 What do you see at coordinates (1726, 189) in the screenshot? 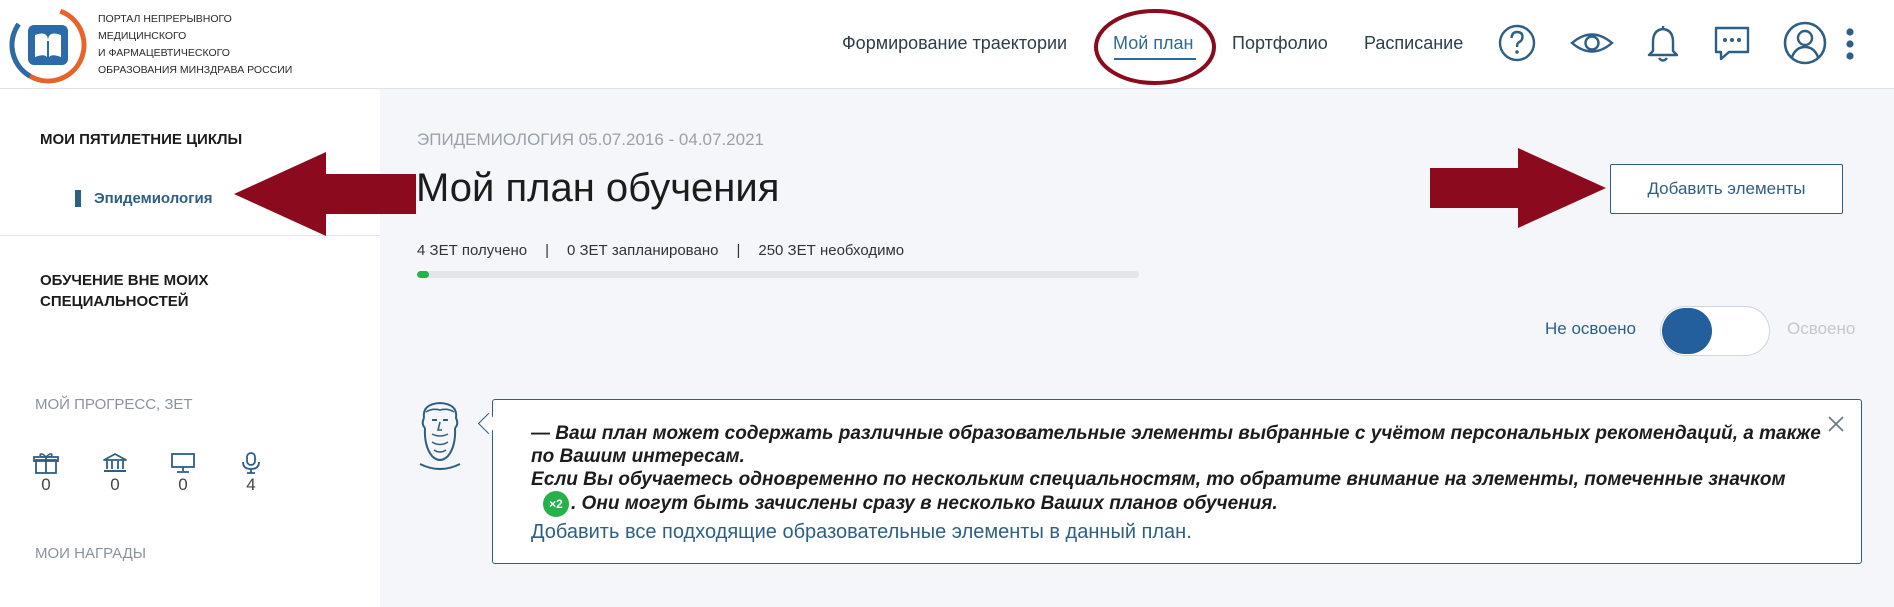
I see `add-elements-button: Добавить элементы` at bounding box center [1726, 189].